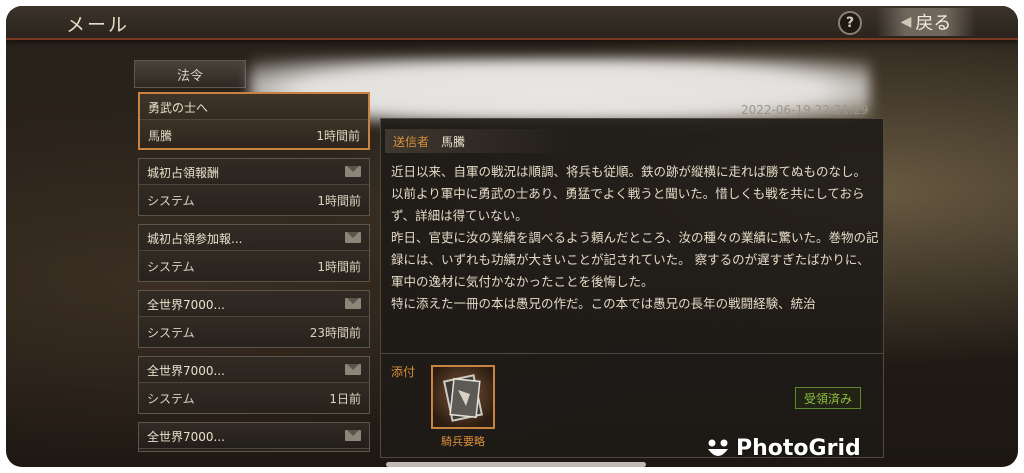  What do you see at coordinates (798, 448) in the screenshot?
I see `watermark-text: PhotoGrid` at bounding box center [798, 448].